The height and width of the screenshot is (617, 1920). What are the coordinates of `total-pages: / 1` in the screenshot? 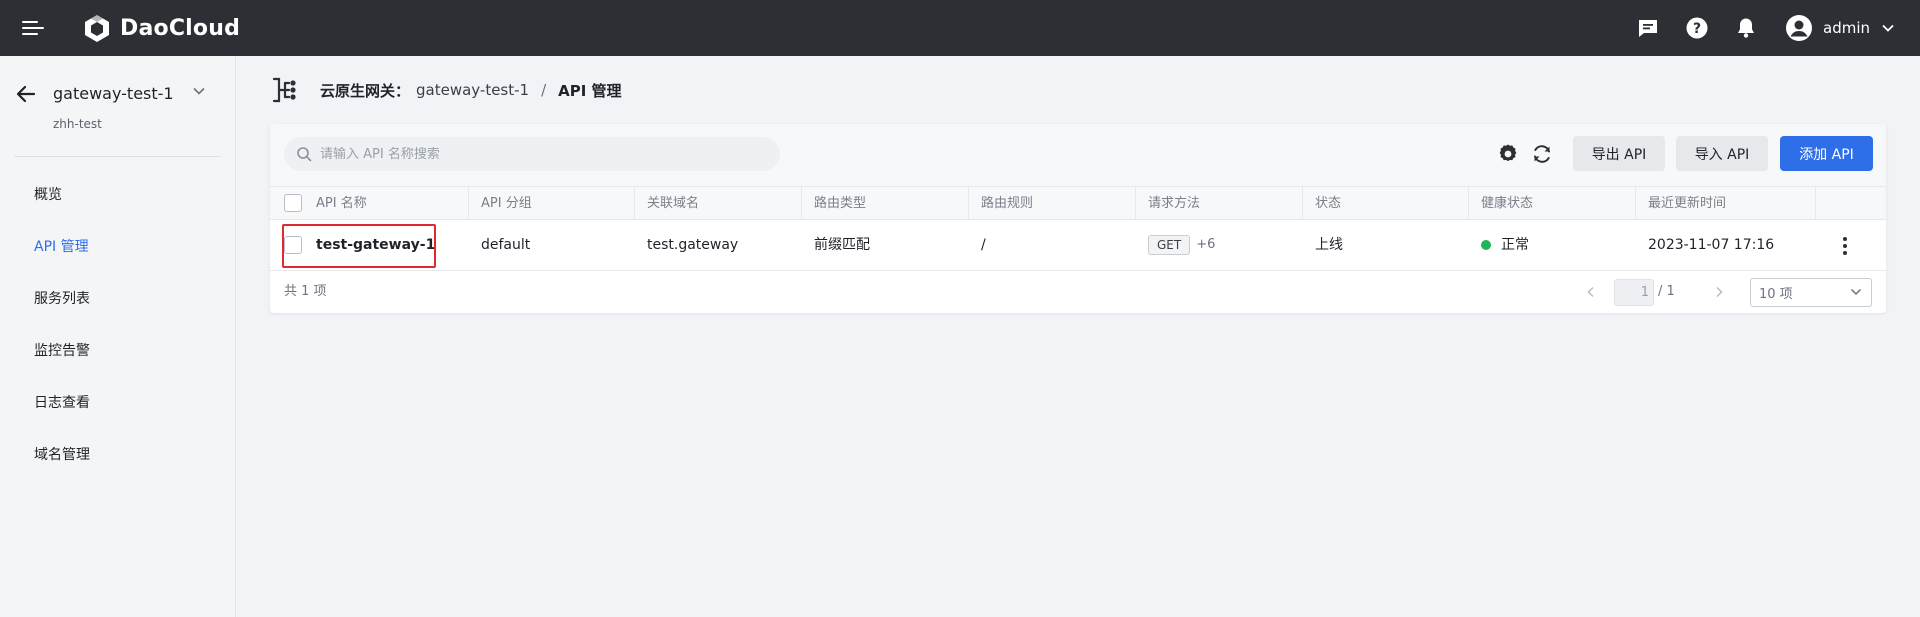 It's located at (1666, 291).